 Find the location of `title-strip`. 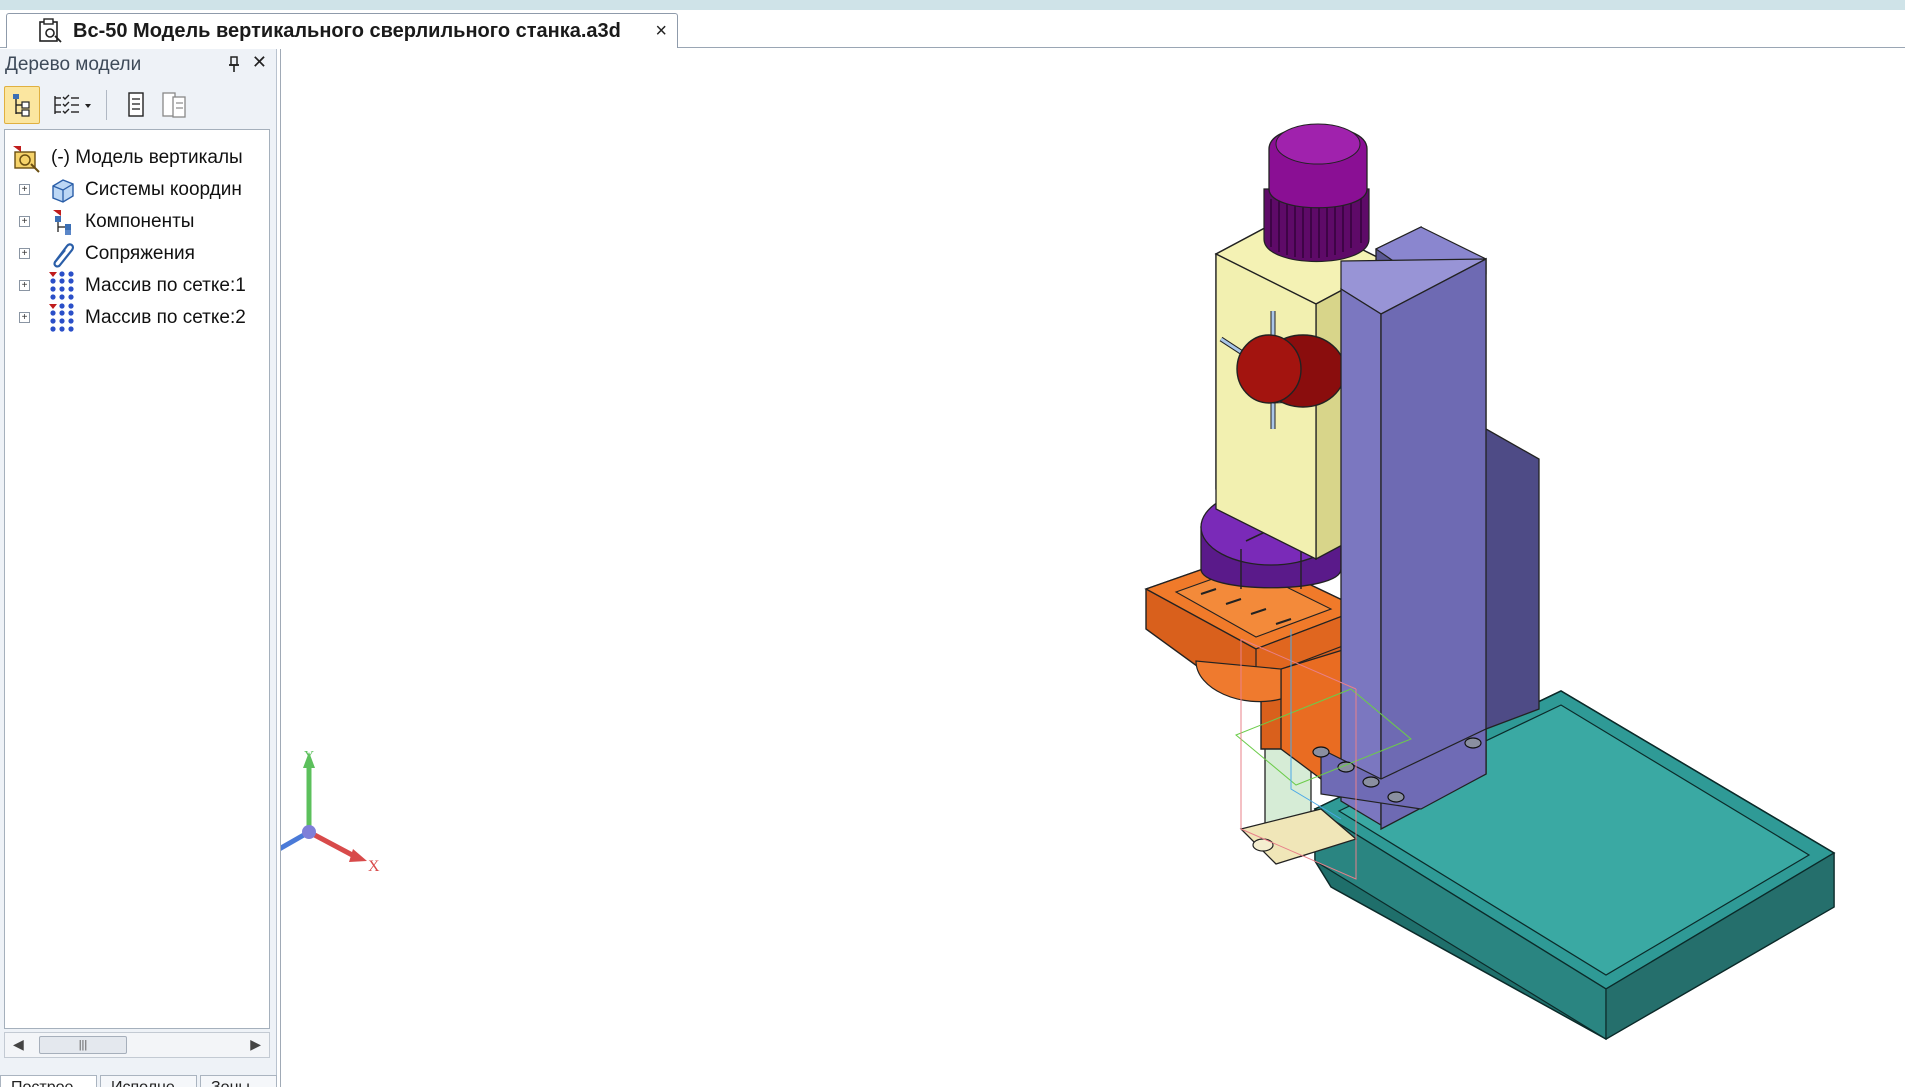

title-strip is located at coordinates (952, 5).